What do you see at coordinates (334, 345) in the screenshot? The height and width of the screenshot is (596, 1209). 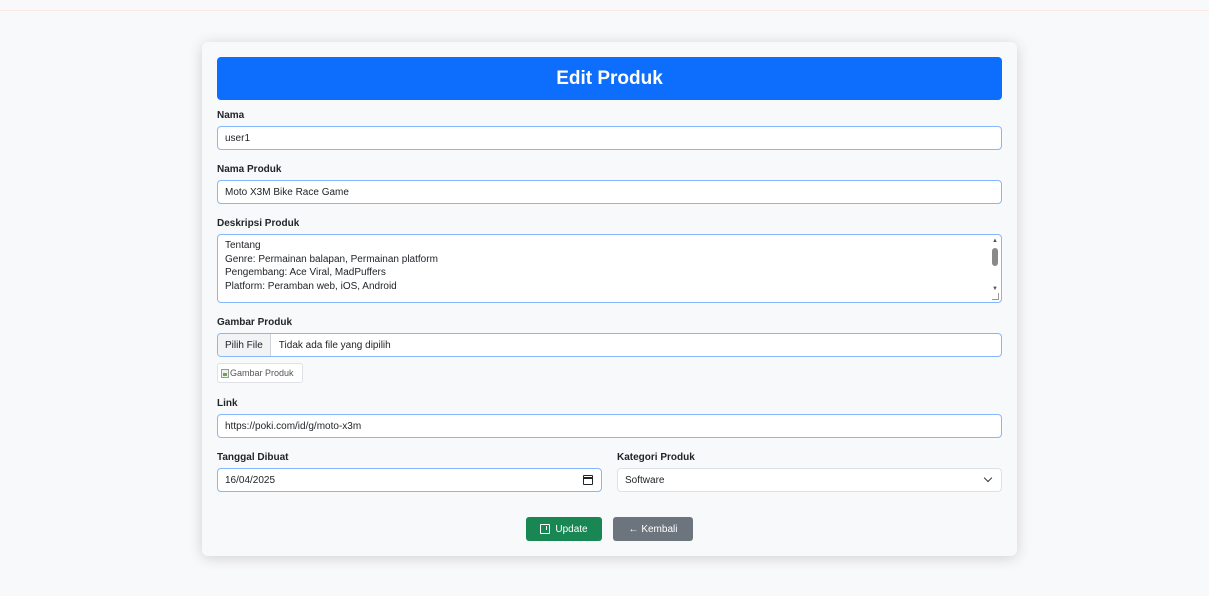 I see `file-status-text: Tidak ada file yang dipilih` at bounding box center [334, 345].